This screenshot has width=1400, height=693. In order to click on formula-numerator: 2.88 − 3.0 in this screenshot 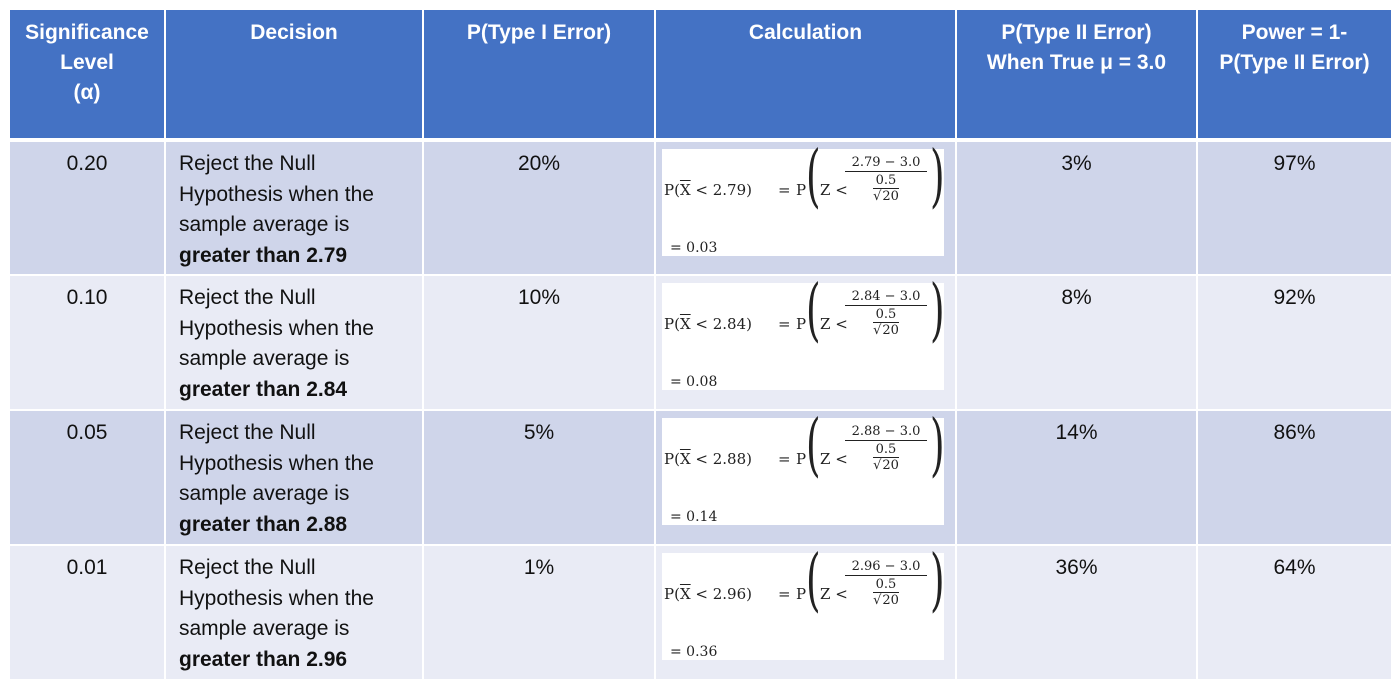, I will do `click(886, 432)`.